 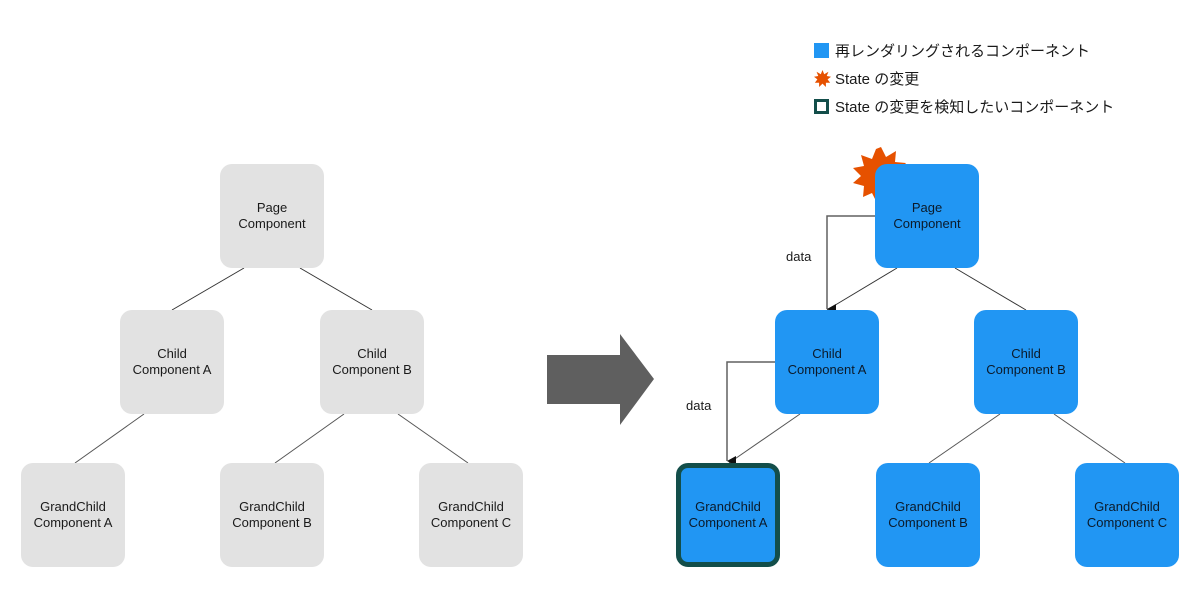 I want to click on node-grandchild-component-b: GrandChild Component B, so click(x=272, y=515).